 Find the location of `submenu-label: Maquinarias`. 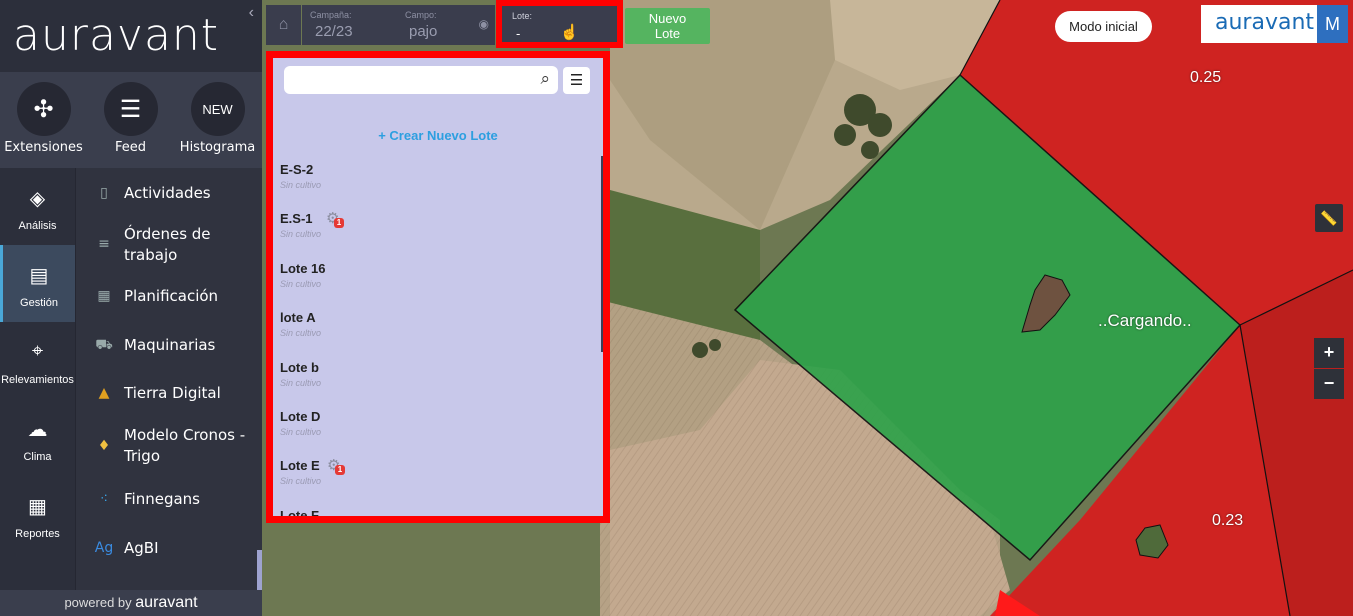

submenu-label: Maquinarias is located at coordinates (170, 344).